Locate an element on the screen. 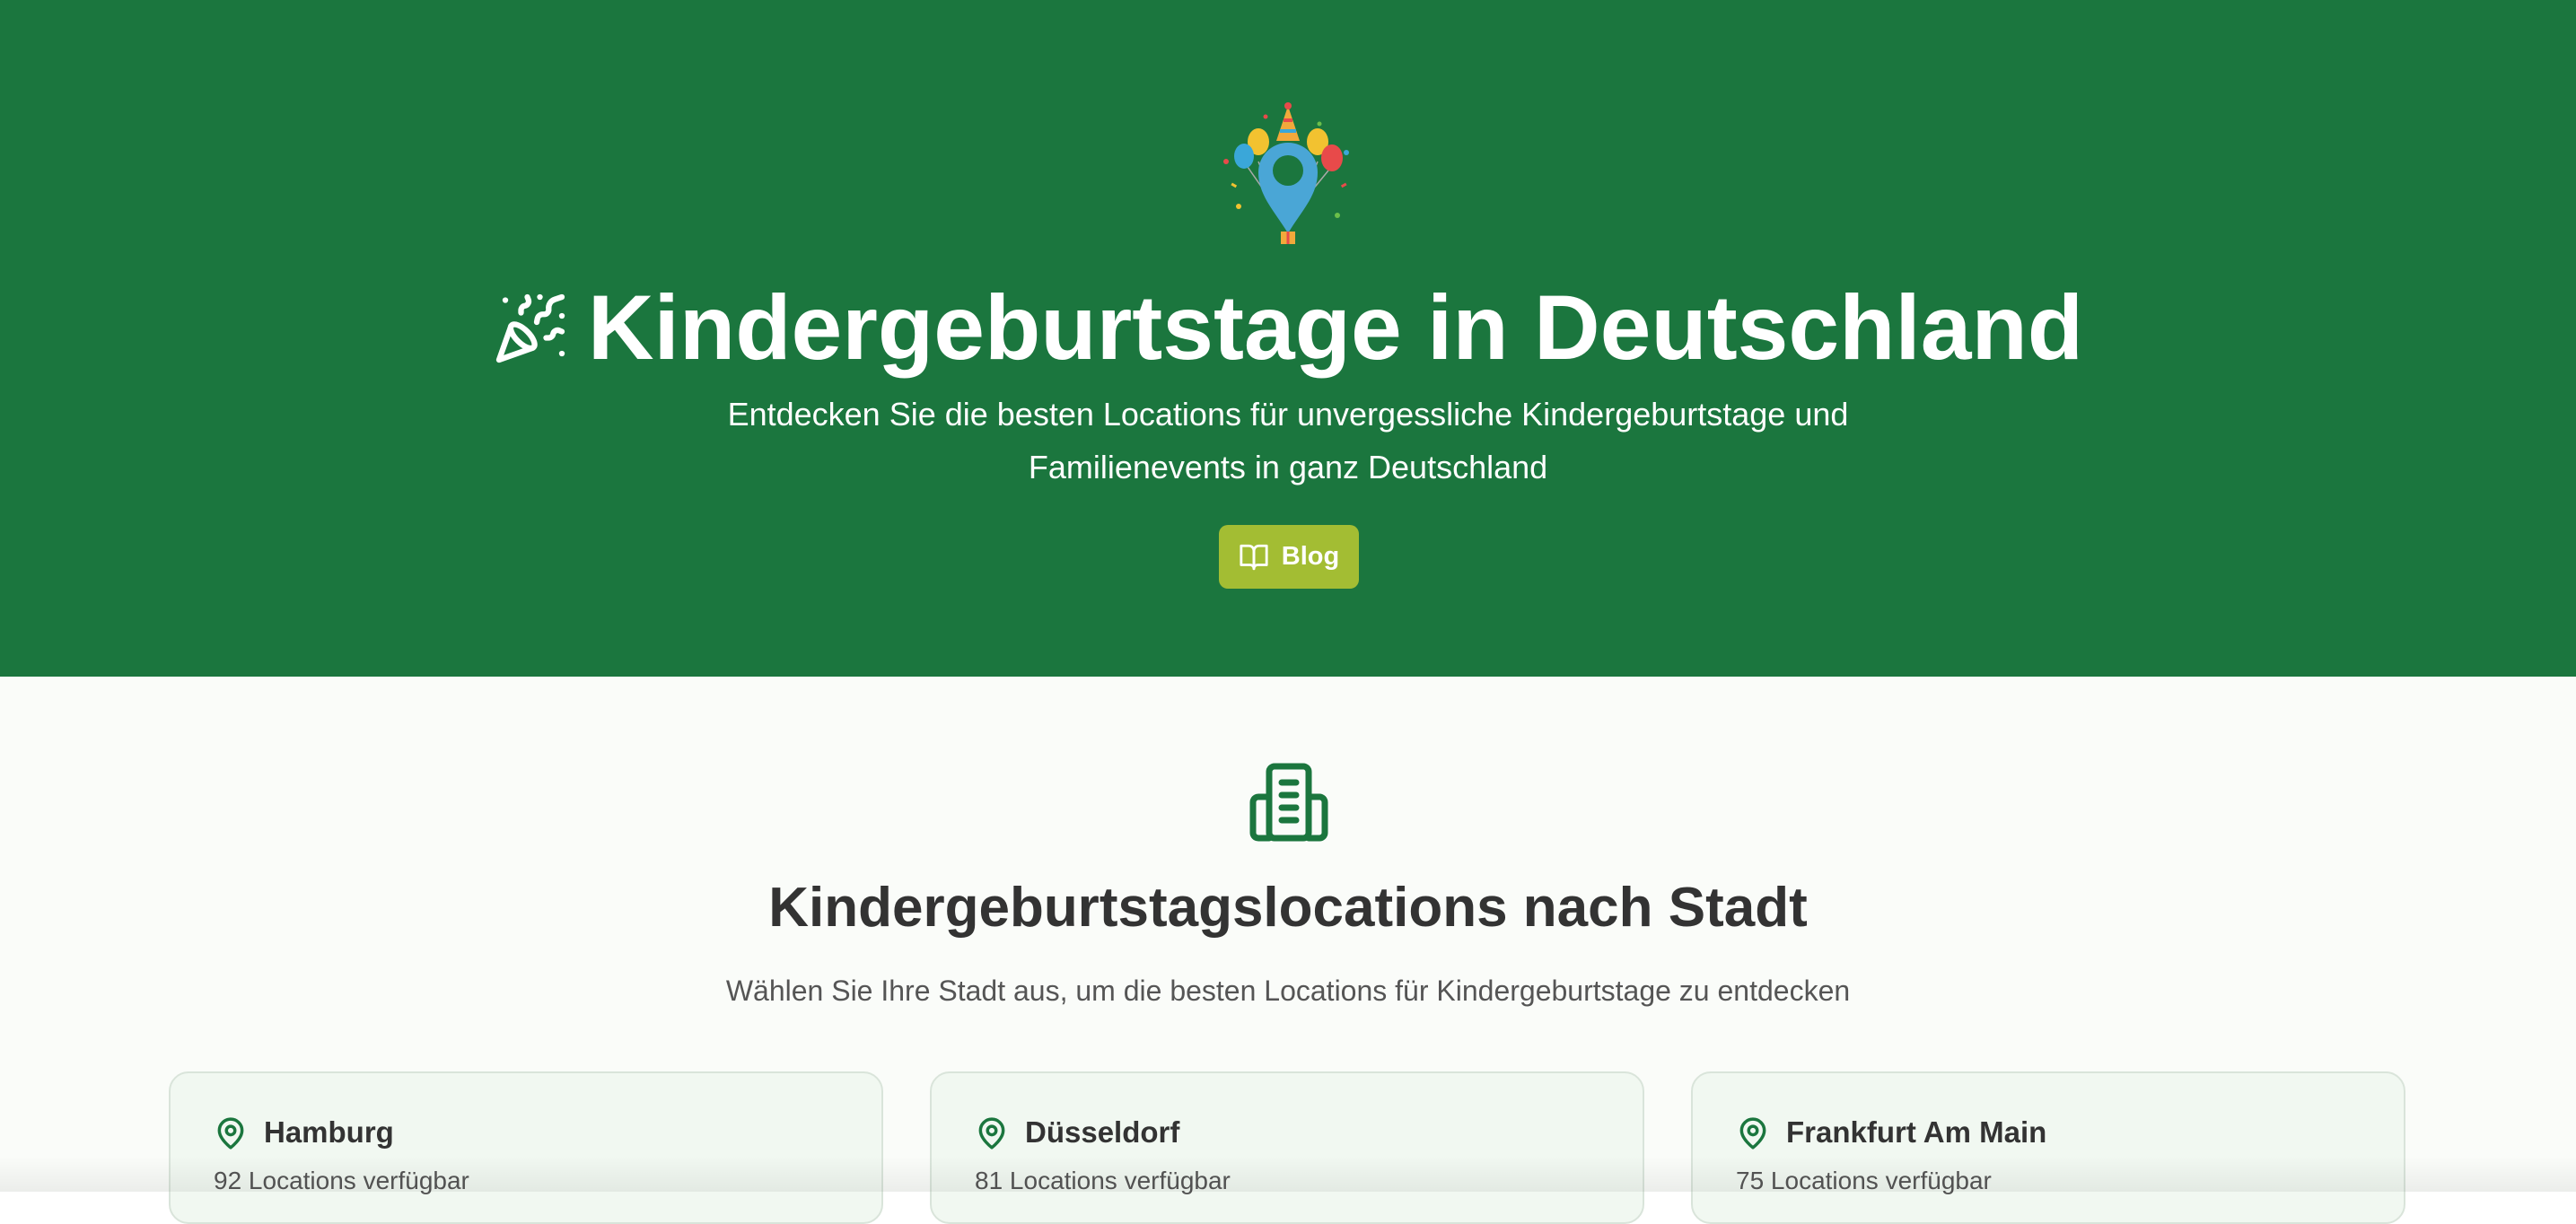 Image resolution: width=2576 pixels, height=1224 pixels. bottom-fade is located at coordinates (1288, 1174).